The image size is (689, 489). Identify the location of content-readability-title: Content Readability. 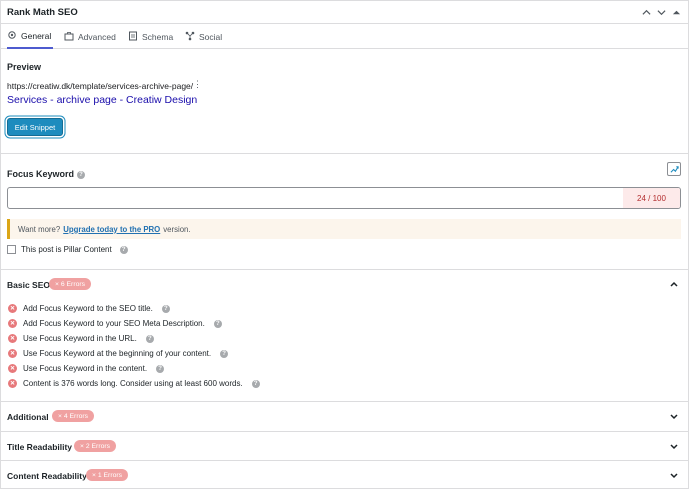
(47, 476).